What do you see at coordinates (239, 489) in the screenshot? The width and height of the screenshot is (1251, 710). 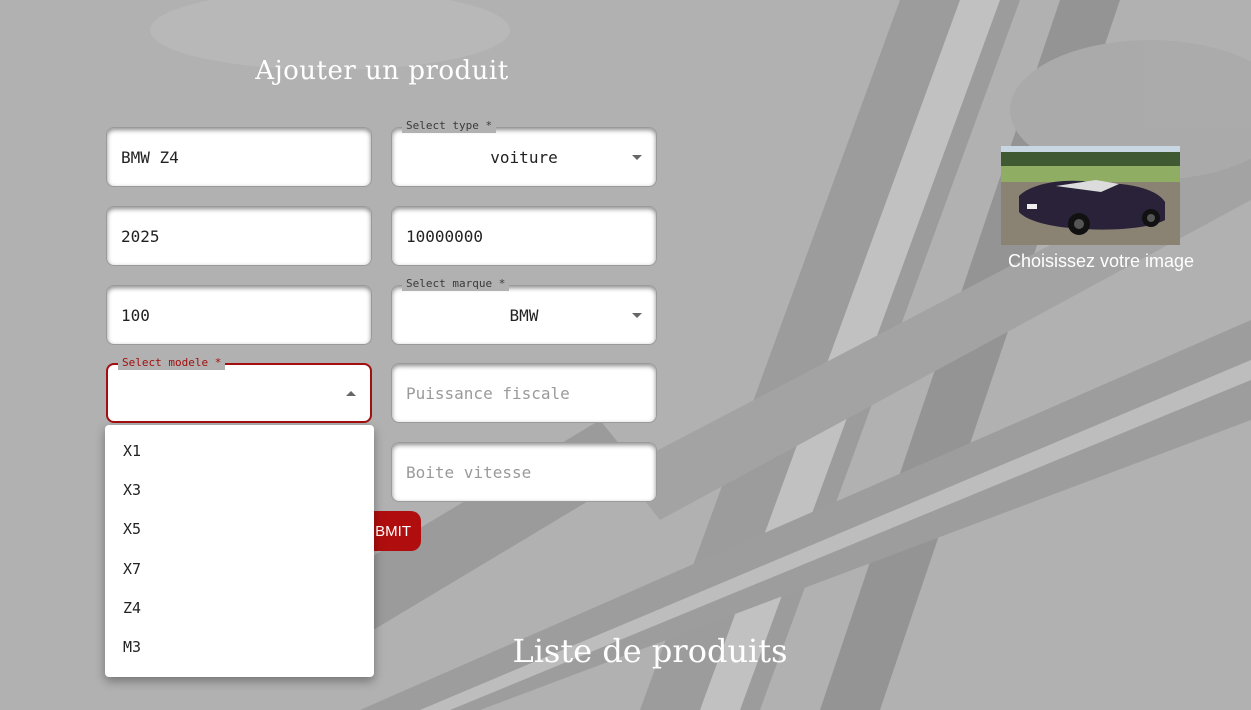 I see `dropdown-option-x3: X3` at bounding box center [239, 489].